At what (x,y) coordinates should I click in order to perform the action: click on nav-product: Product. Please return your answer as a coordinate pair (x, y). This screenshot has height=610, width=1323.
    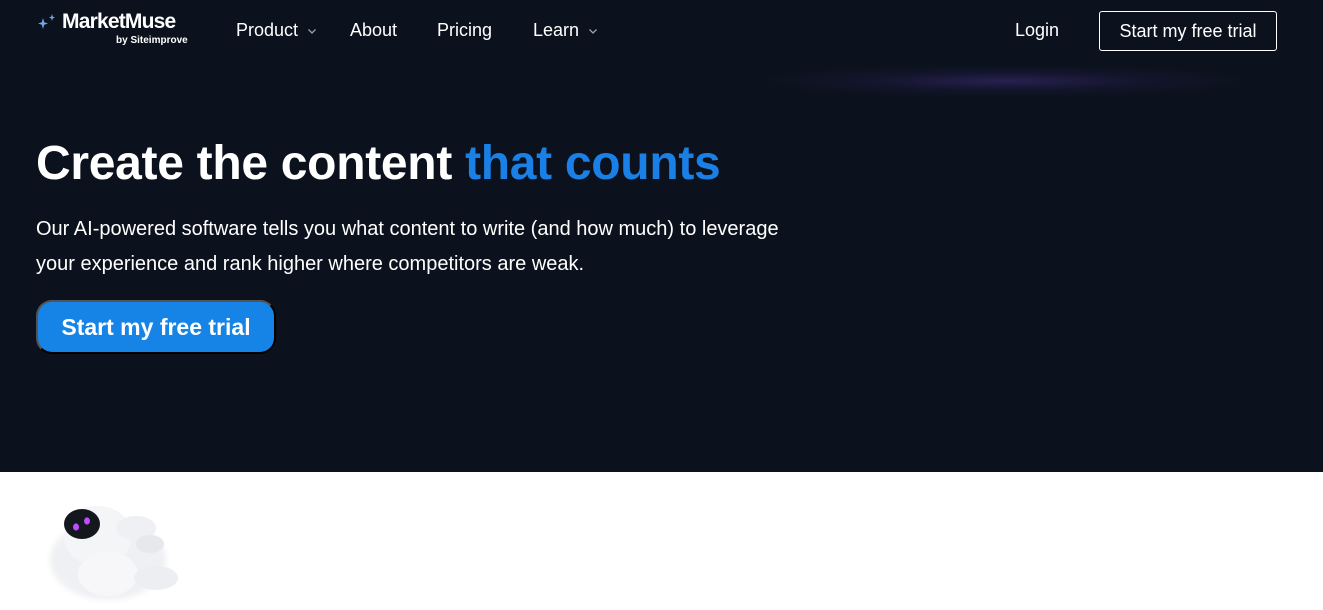
    Looking at the image, I should click on (276, 30).